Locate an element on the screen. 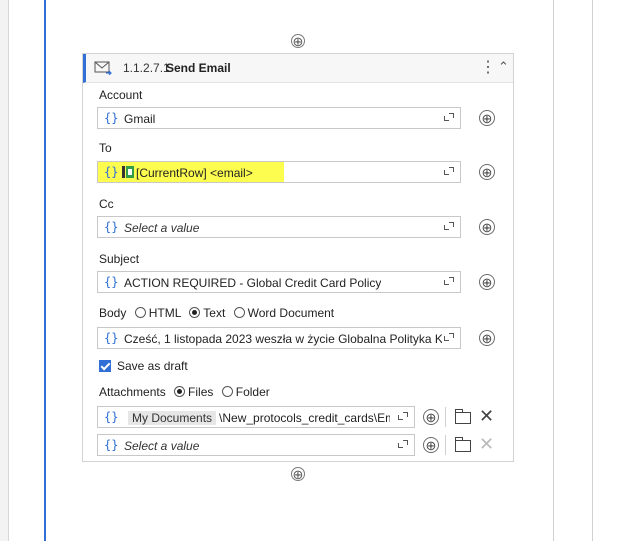 The width and height of the screenshot is (618, 541). body-radio-html is located at coordinates (140, 312).